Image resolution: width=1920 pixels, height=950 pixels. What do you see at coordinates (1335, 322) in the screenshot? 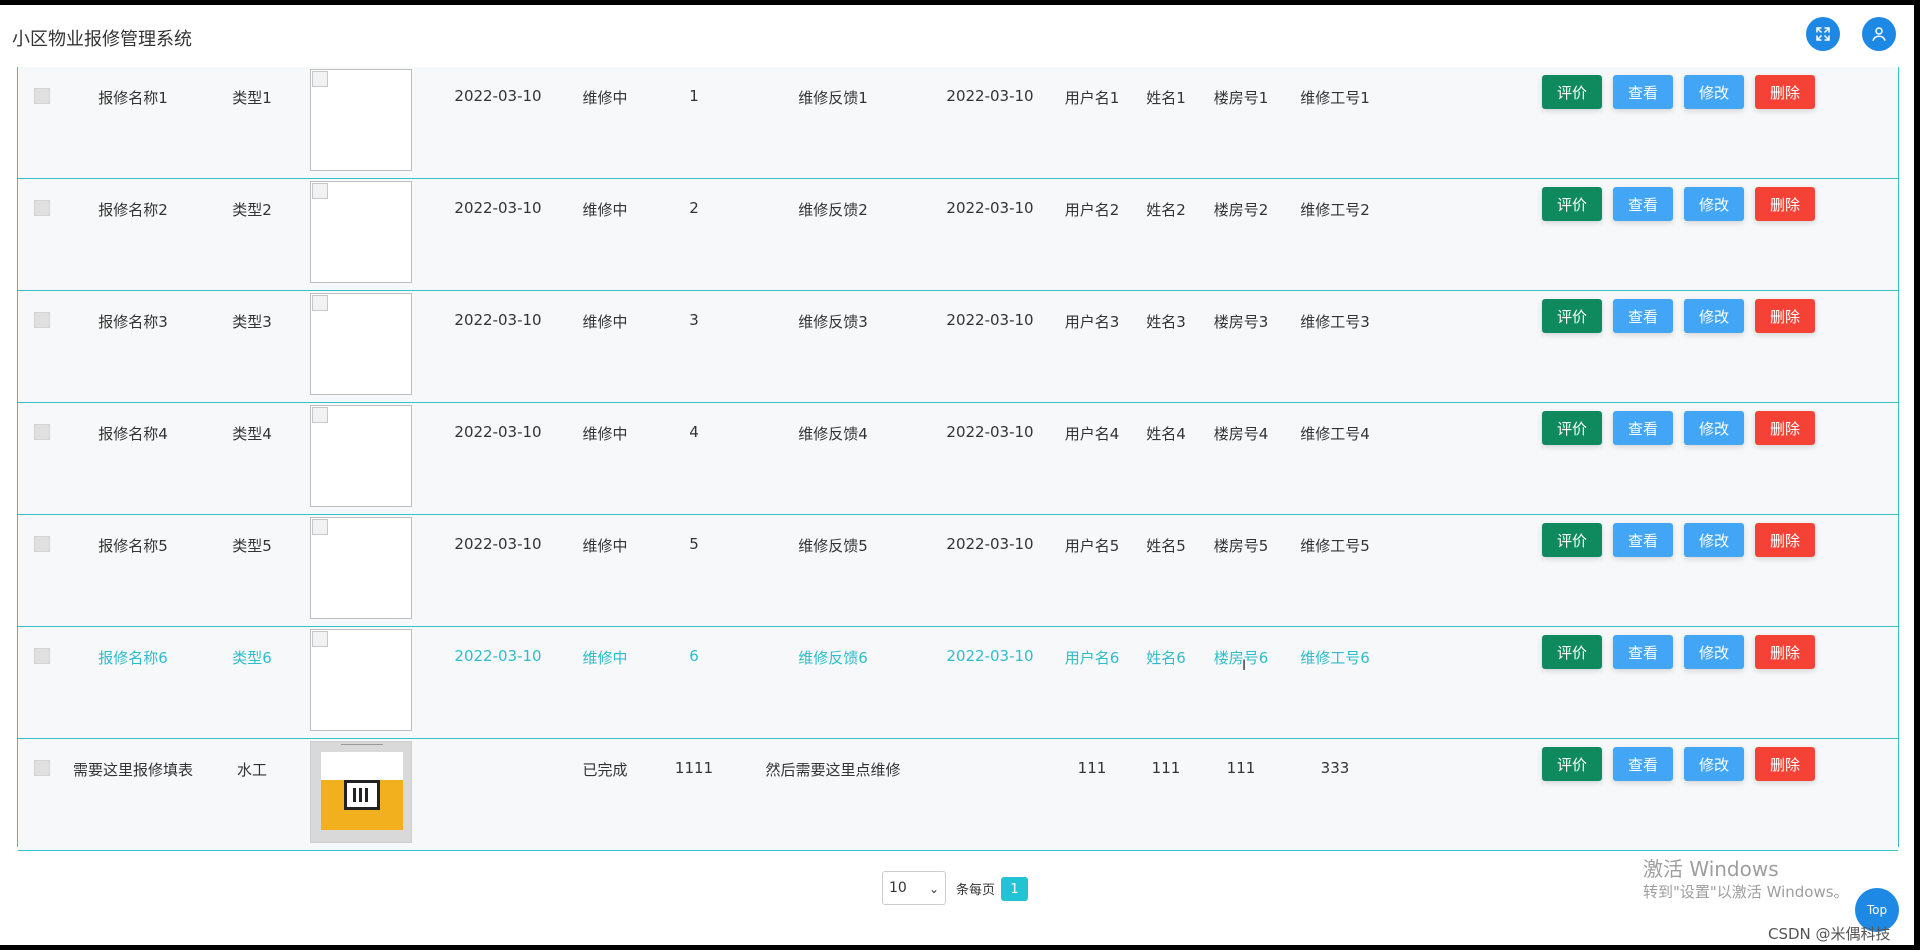
I see `worker-id-cell: 维修工号3` at bounding box center [1335, 322].